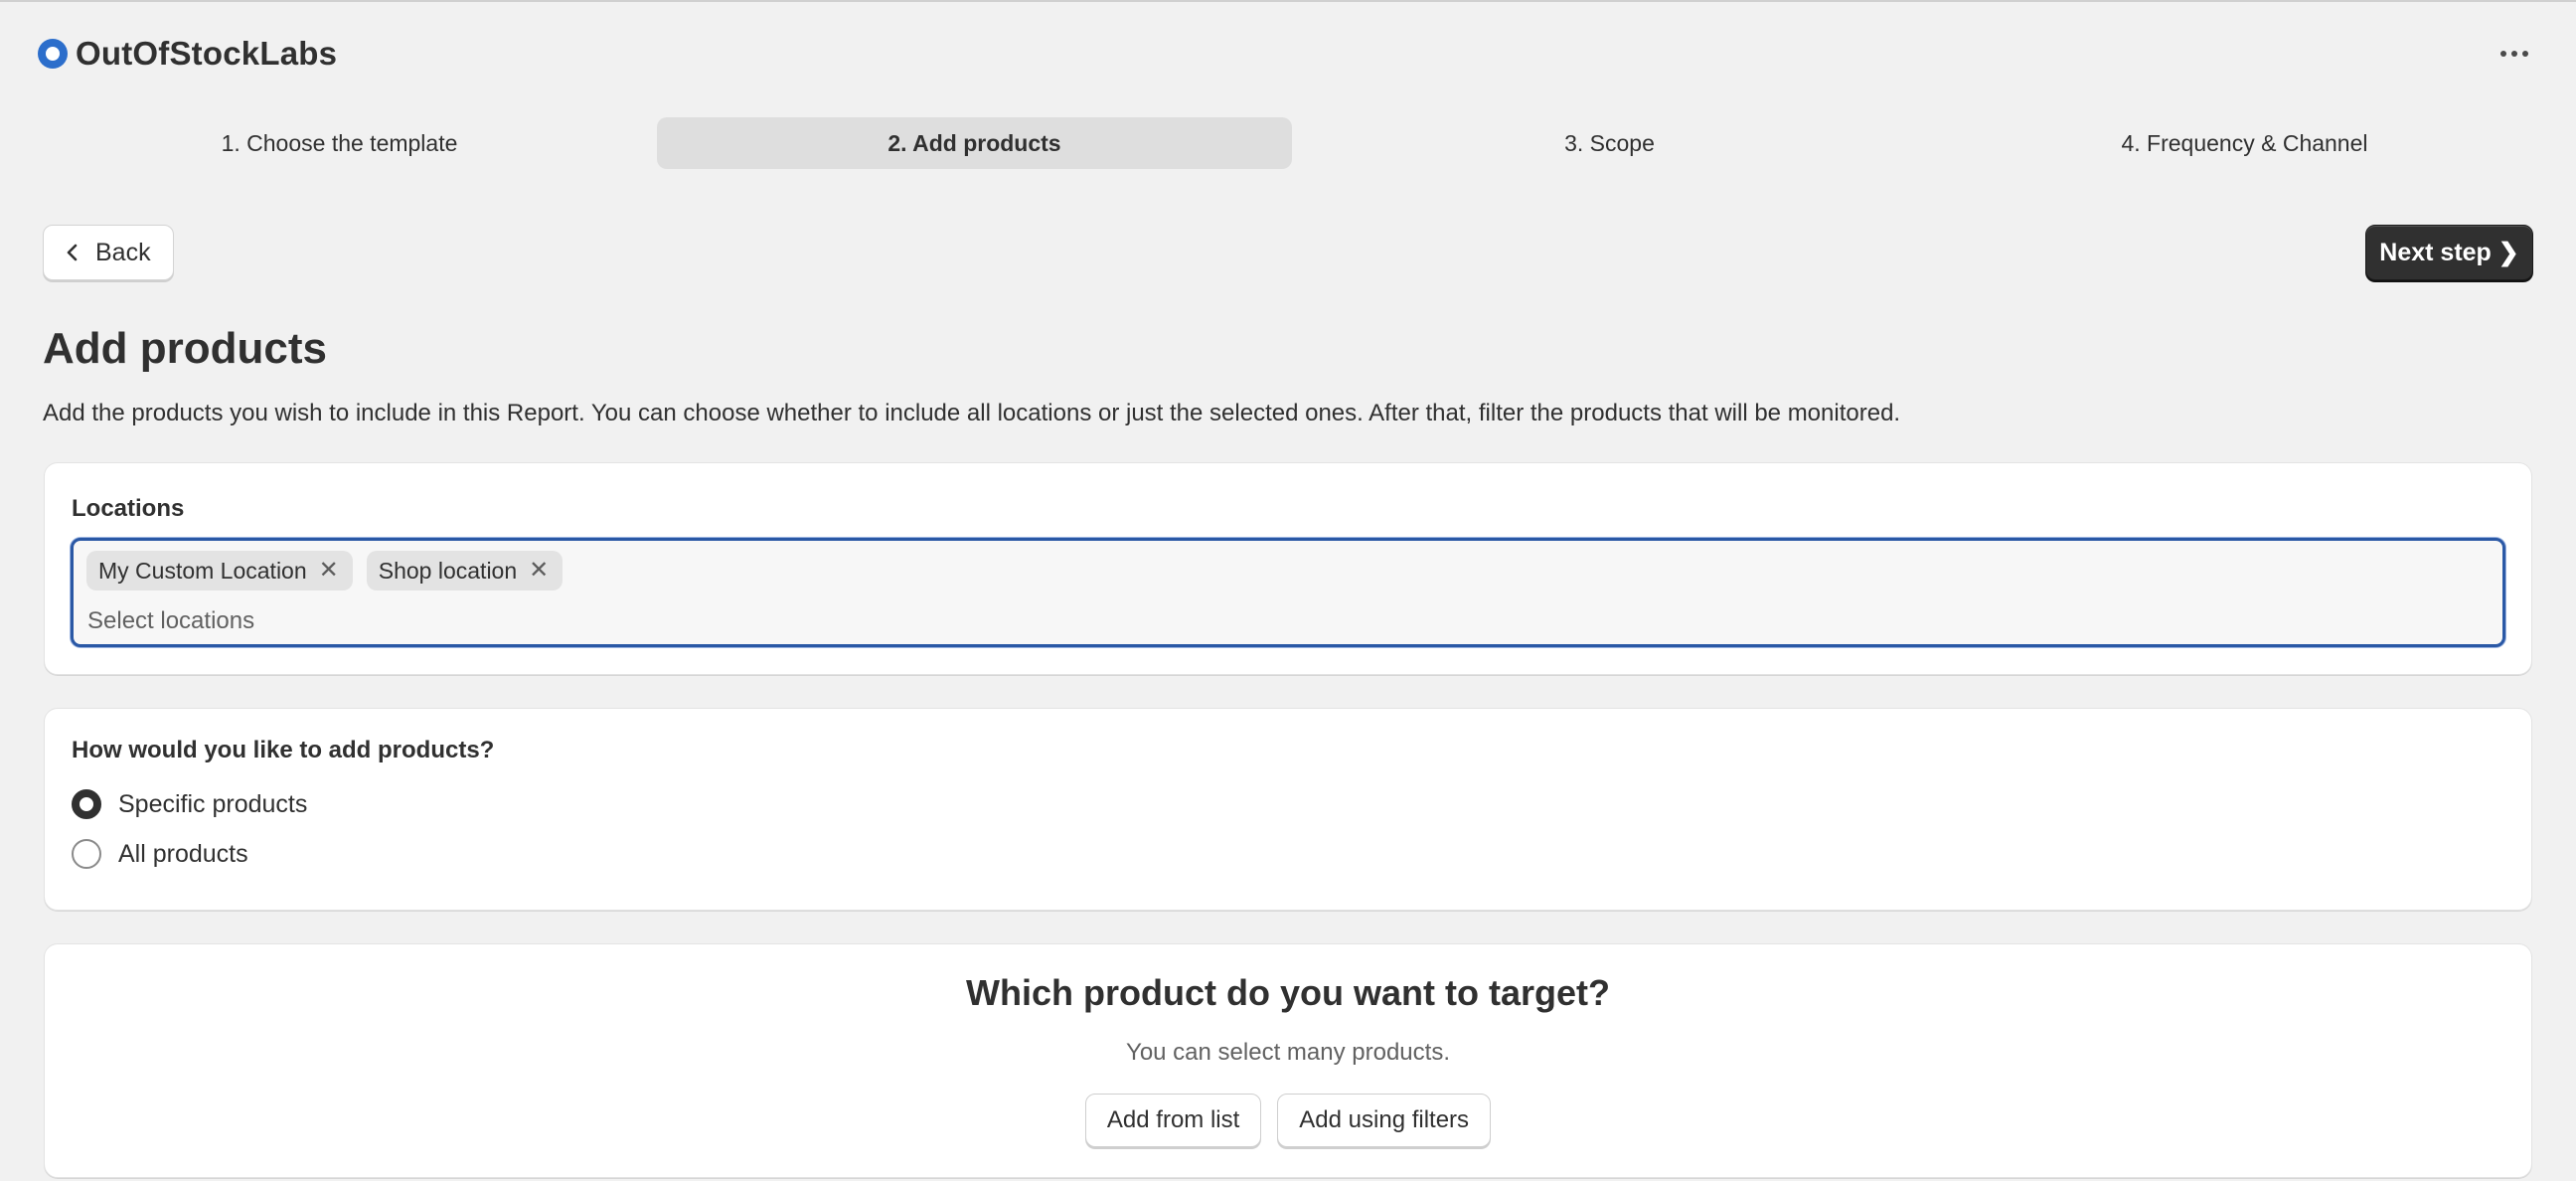 The width and height of the screenshot is (2576, 1181). I want to click on radio-all-products: All products, so click(160, 854).